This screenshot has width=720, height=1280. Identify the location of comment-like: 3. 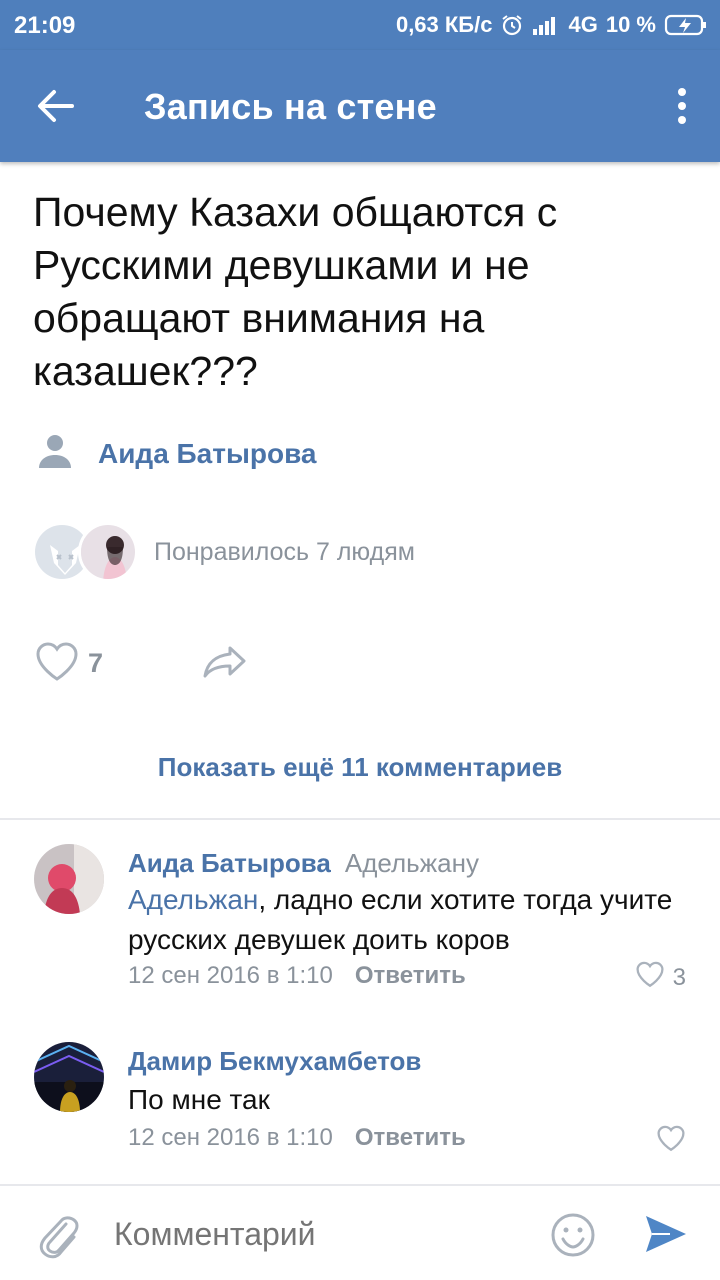
(660, 977).